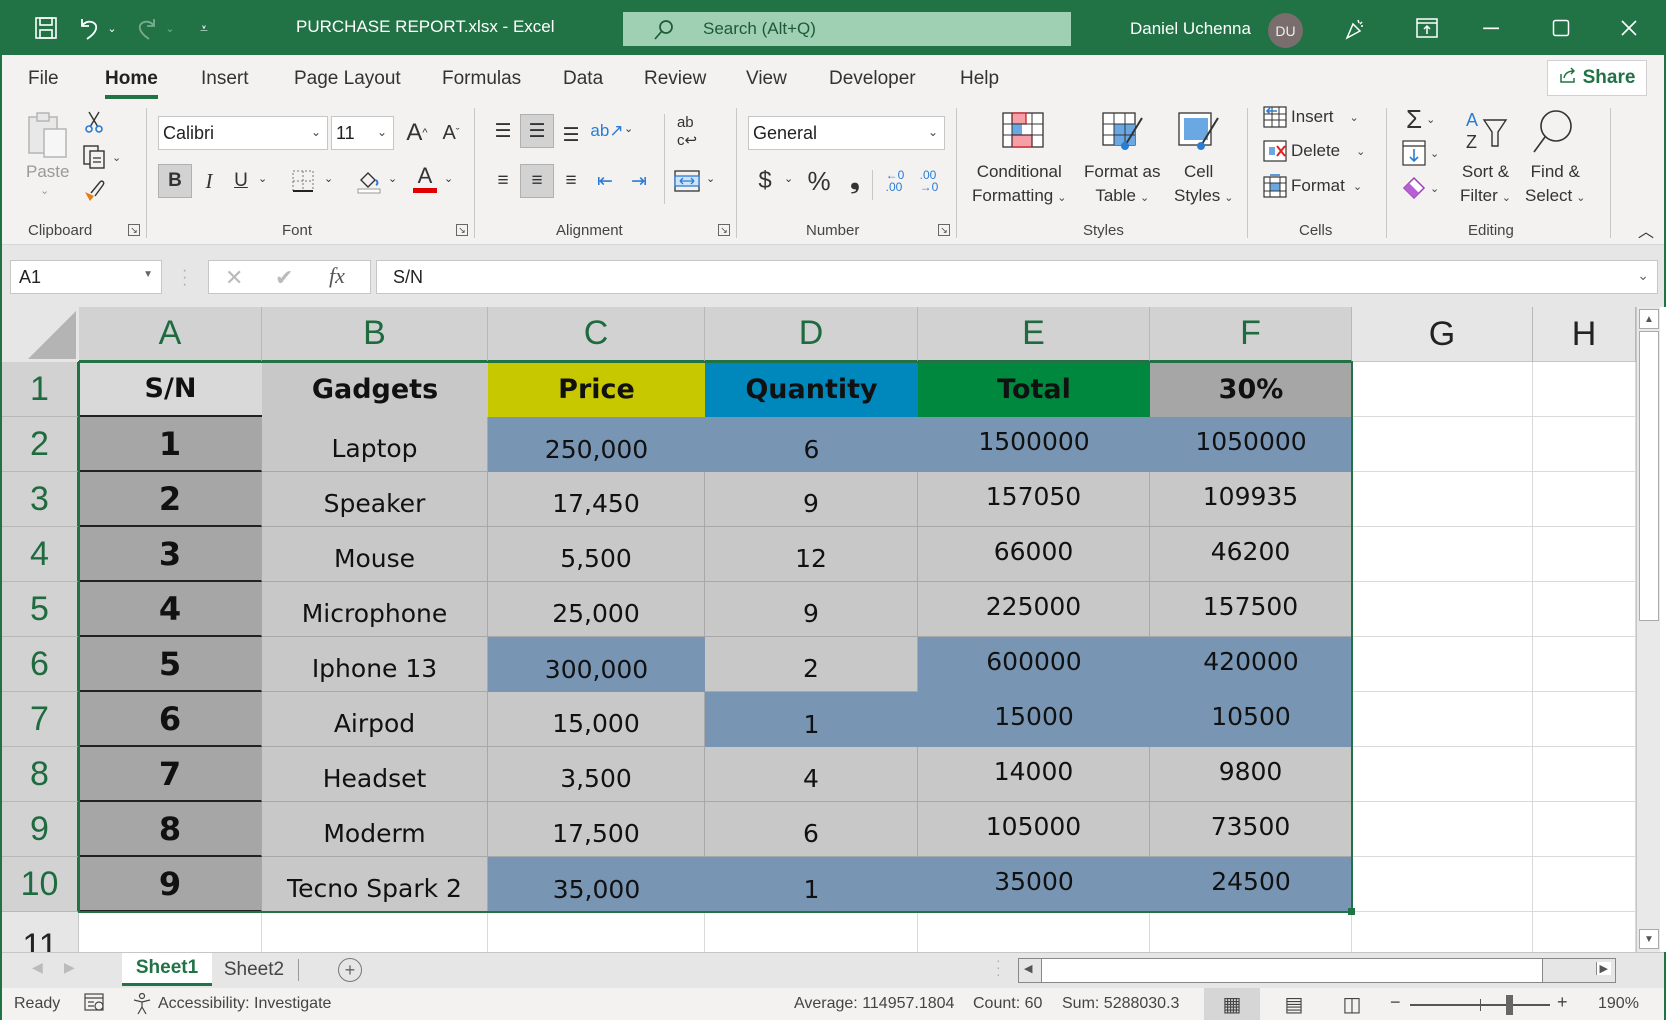 This screenshot has height=1020, width=1666. I want to click on column-header-c: C, so click(596, 334).